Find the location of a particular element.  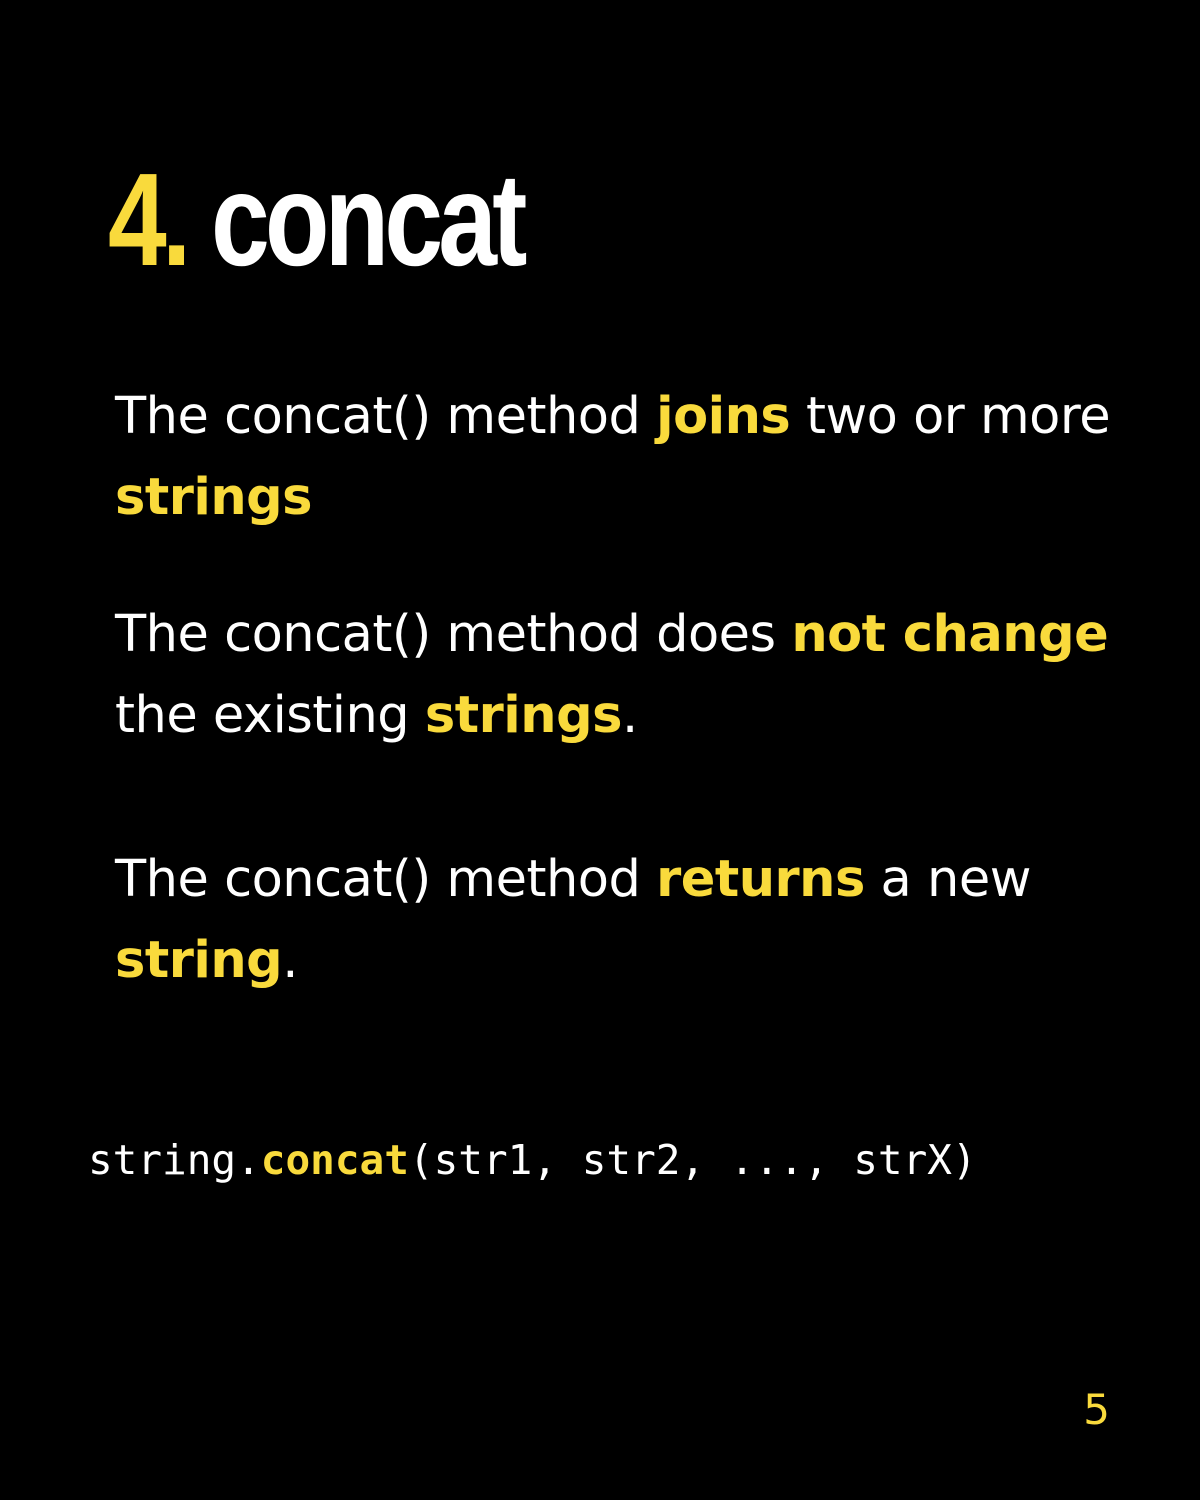

highlighted-text: returns is located at coordinates (760, 879).